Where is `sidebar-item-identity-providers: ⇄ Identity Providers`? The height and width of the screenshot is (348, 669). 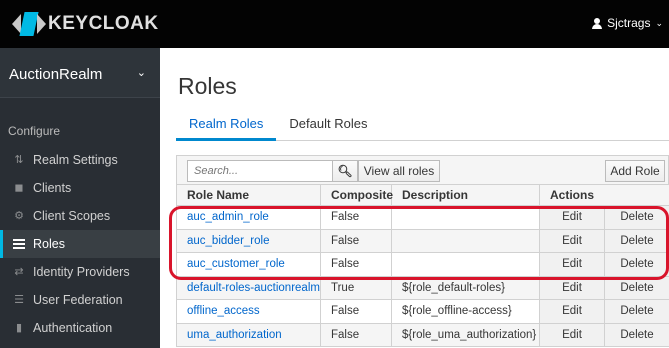
sidebar-item-identity-providers: ⇄ Identity Providers is located at coordinates (80, 272).